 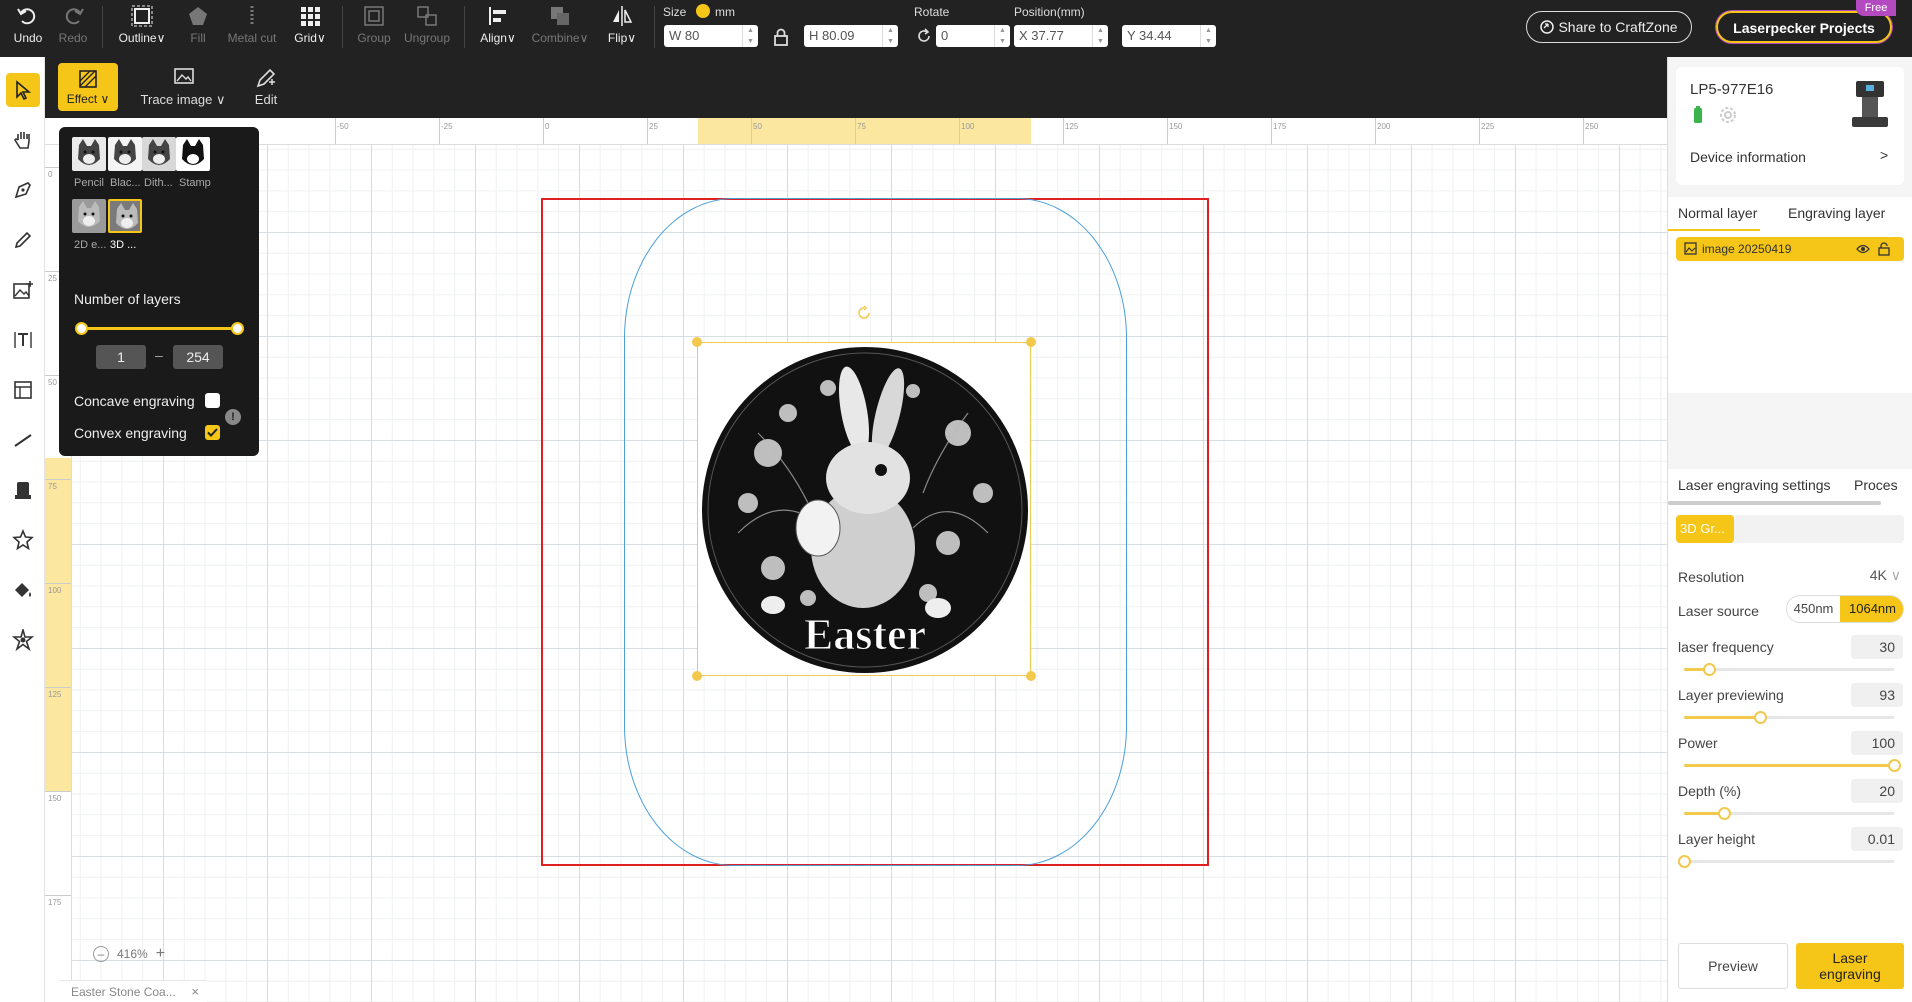 What do you see at coordinates (1863, 249) in the screenshot?
I see `visibility-eye-icon` at bounding box center [1863, 249].